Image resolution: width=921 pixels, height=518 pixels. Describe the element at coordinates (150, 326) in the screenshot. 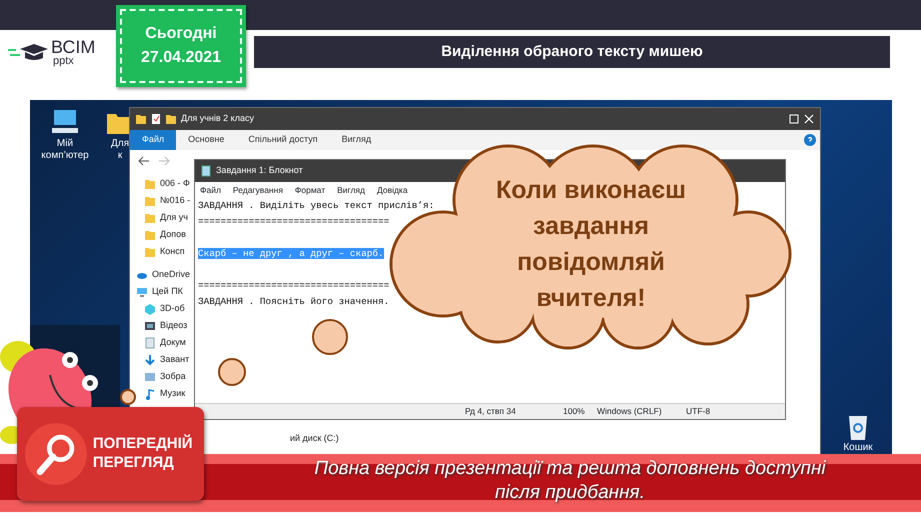

I see `video-icon` at that location.